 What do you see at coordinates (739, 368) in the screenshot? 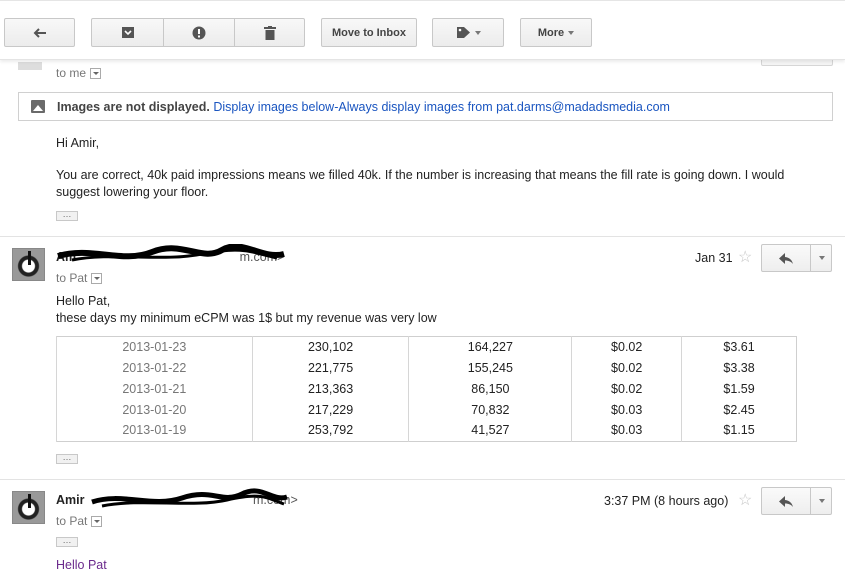
I see `table-cell: $3.38` at bounding box center [739, 368].